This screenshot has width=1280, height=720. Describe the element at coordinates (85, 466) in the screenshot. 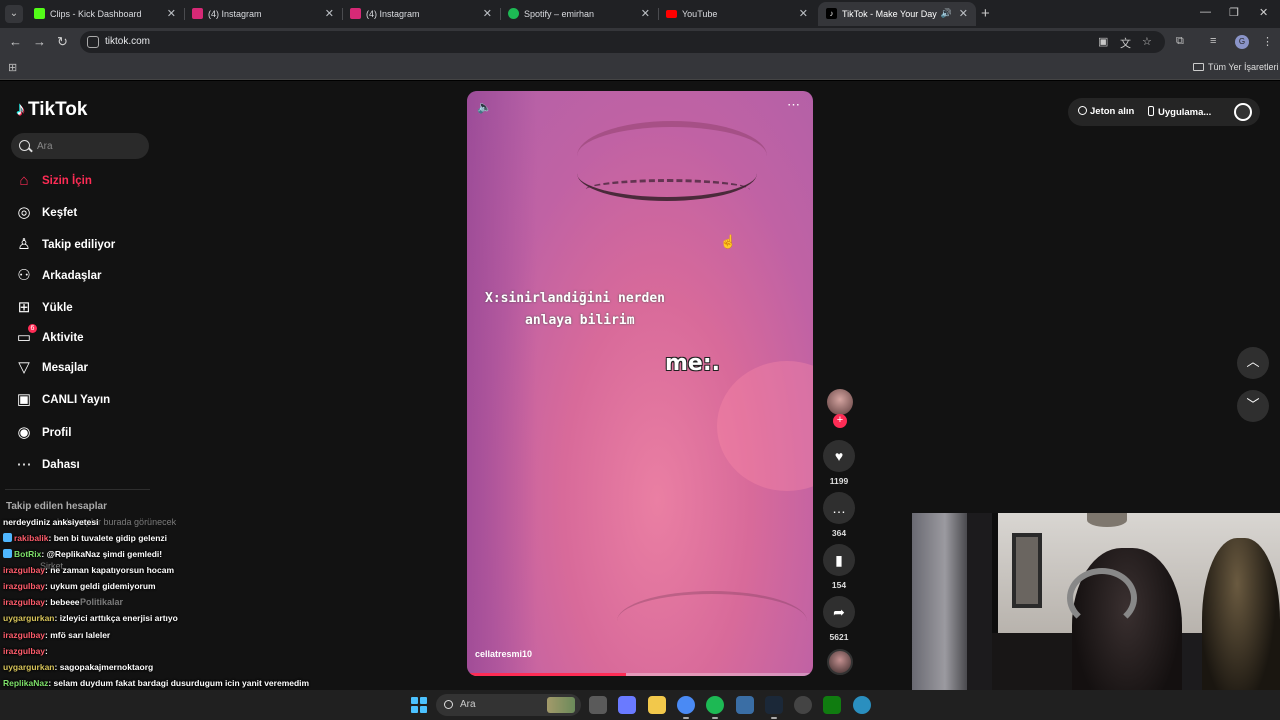

I see `sidebar-item-more: ⋯ Dahası` at that location.